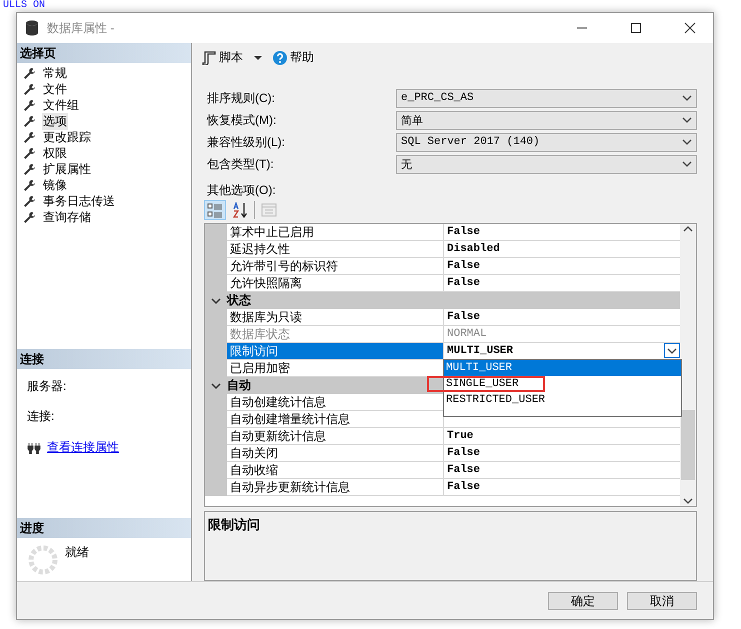 This screenshot has height=629, width=741. What do you see at coordinates (335, 317) in the screenshot?
I see `property-name: 数据库为只读` at bounding box center [335, 317].